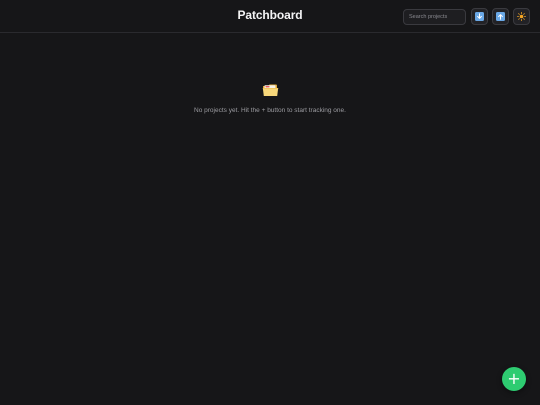  I want to click on sun-icon, so click(521, 16).